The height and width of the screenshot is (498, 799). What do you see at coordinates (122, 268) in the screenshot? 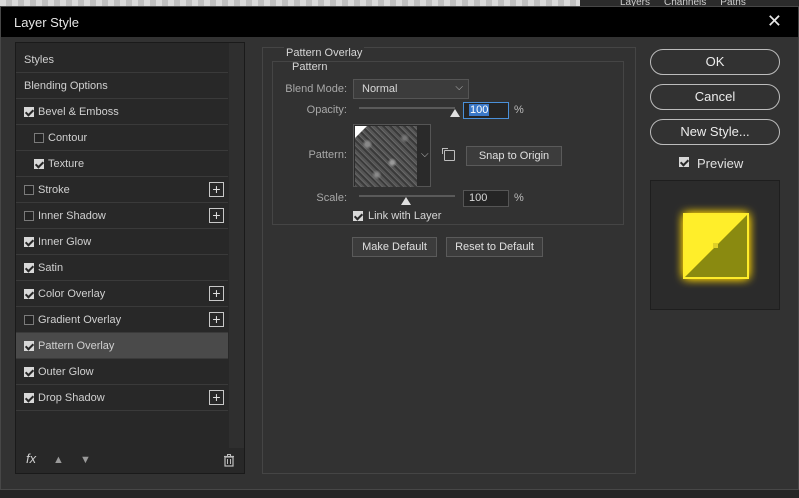
I see `style-item-satin: Satin` at bounding box center [122, 268].